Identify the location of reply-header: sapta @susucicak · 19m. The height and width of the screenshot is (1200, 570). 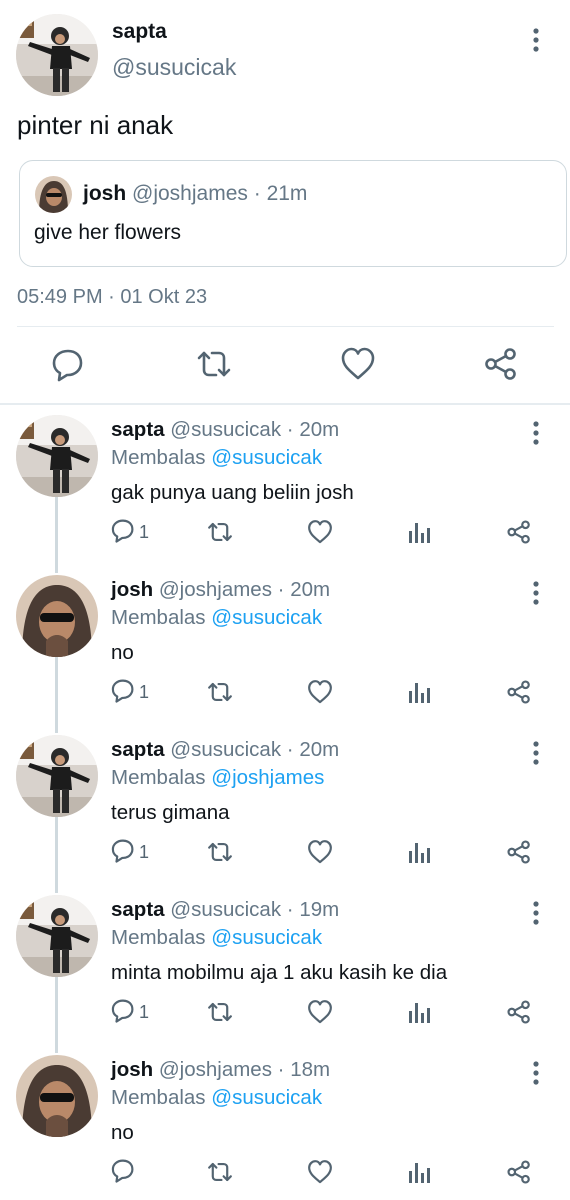
(225, 910).